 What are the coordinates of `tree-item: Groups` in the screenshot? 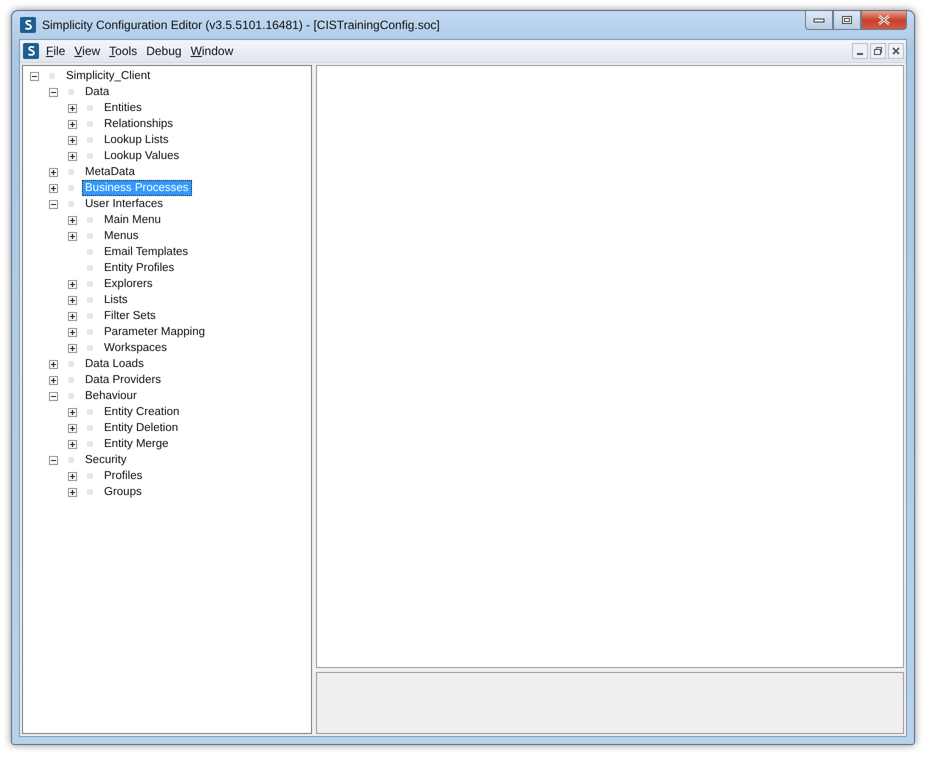 It's located at (123, 492).